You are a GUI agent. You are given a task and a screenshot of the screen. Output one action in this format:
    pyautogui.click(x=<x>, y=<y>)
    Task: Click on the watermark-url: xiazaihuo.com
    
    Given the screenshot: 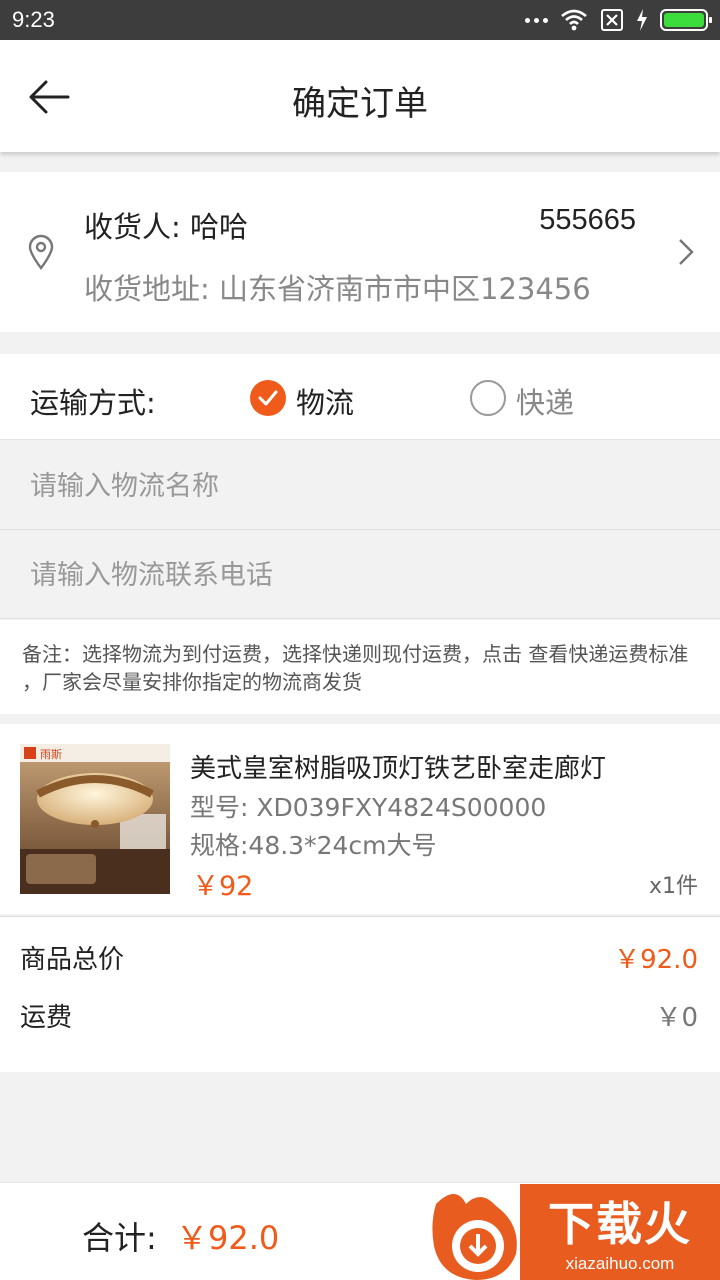 What is the action you would take?
    pyautogui.click(x=620, y=1263)
    